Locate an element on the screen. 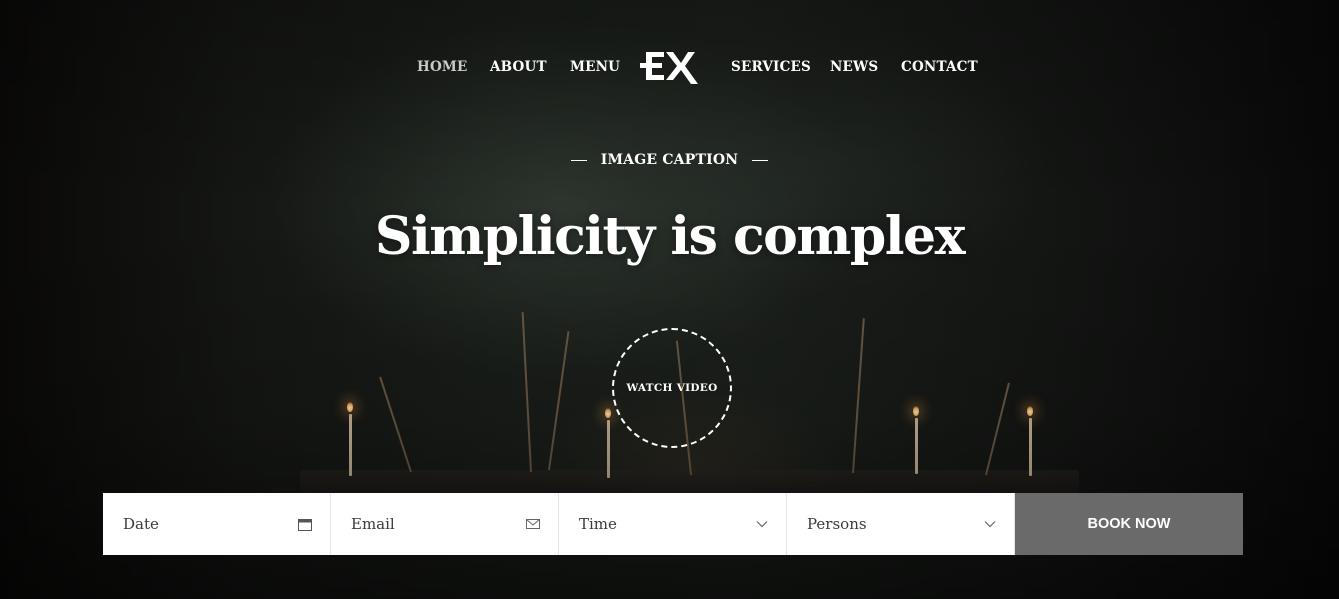 The image size is (1339, 599). date-field-placeholder: Date is located at coordinates (141, 524).